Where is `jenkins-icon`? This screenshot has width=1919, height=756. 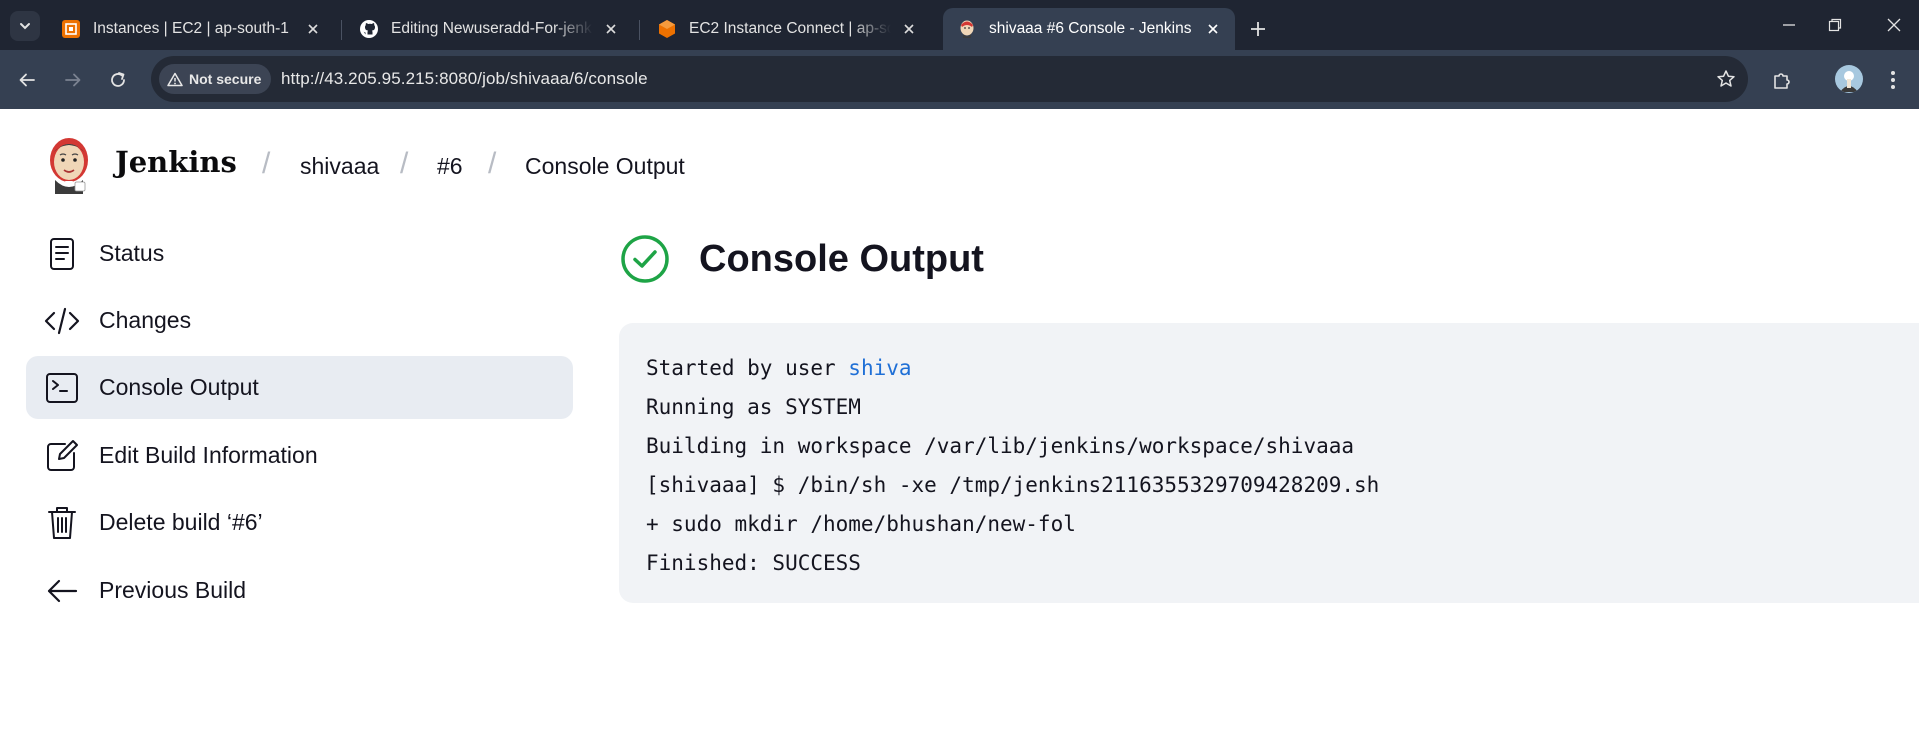
jenkins-icon is located at coordinates (967, 29).